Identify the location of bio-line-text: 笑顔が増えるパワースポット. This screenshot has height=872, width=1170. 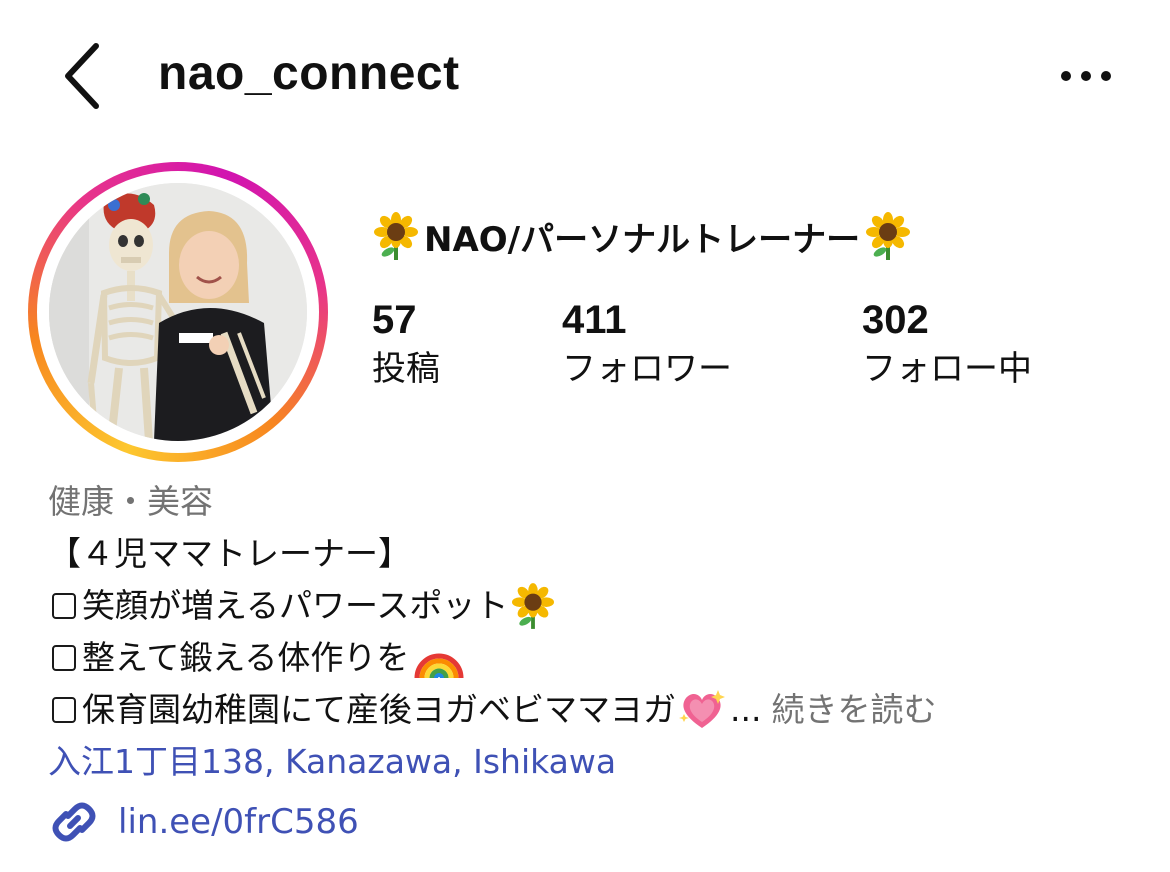
(295, 605).